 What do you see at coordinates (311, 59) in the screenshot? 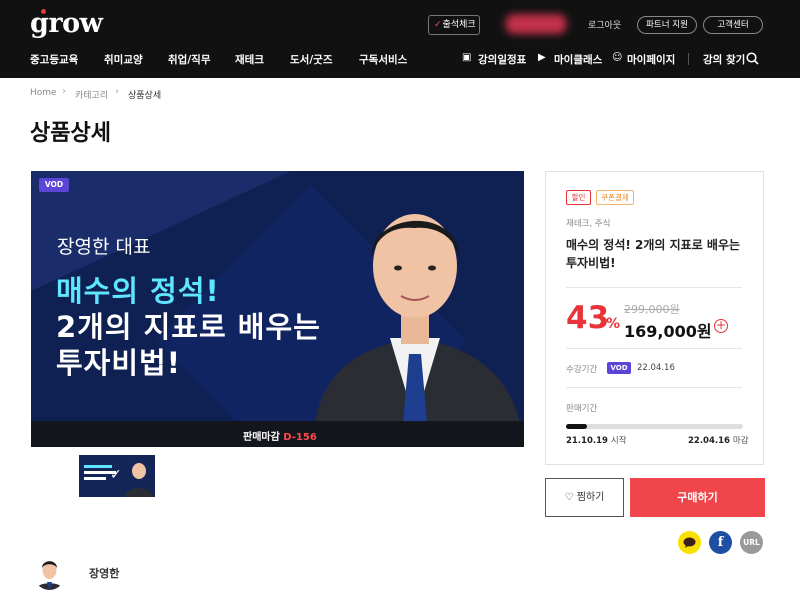
I see `nav-item-4: 도서/굿즈` at bounding box center [311, 59].